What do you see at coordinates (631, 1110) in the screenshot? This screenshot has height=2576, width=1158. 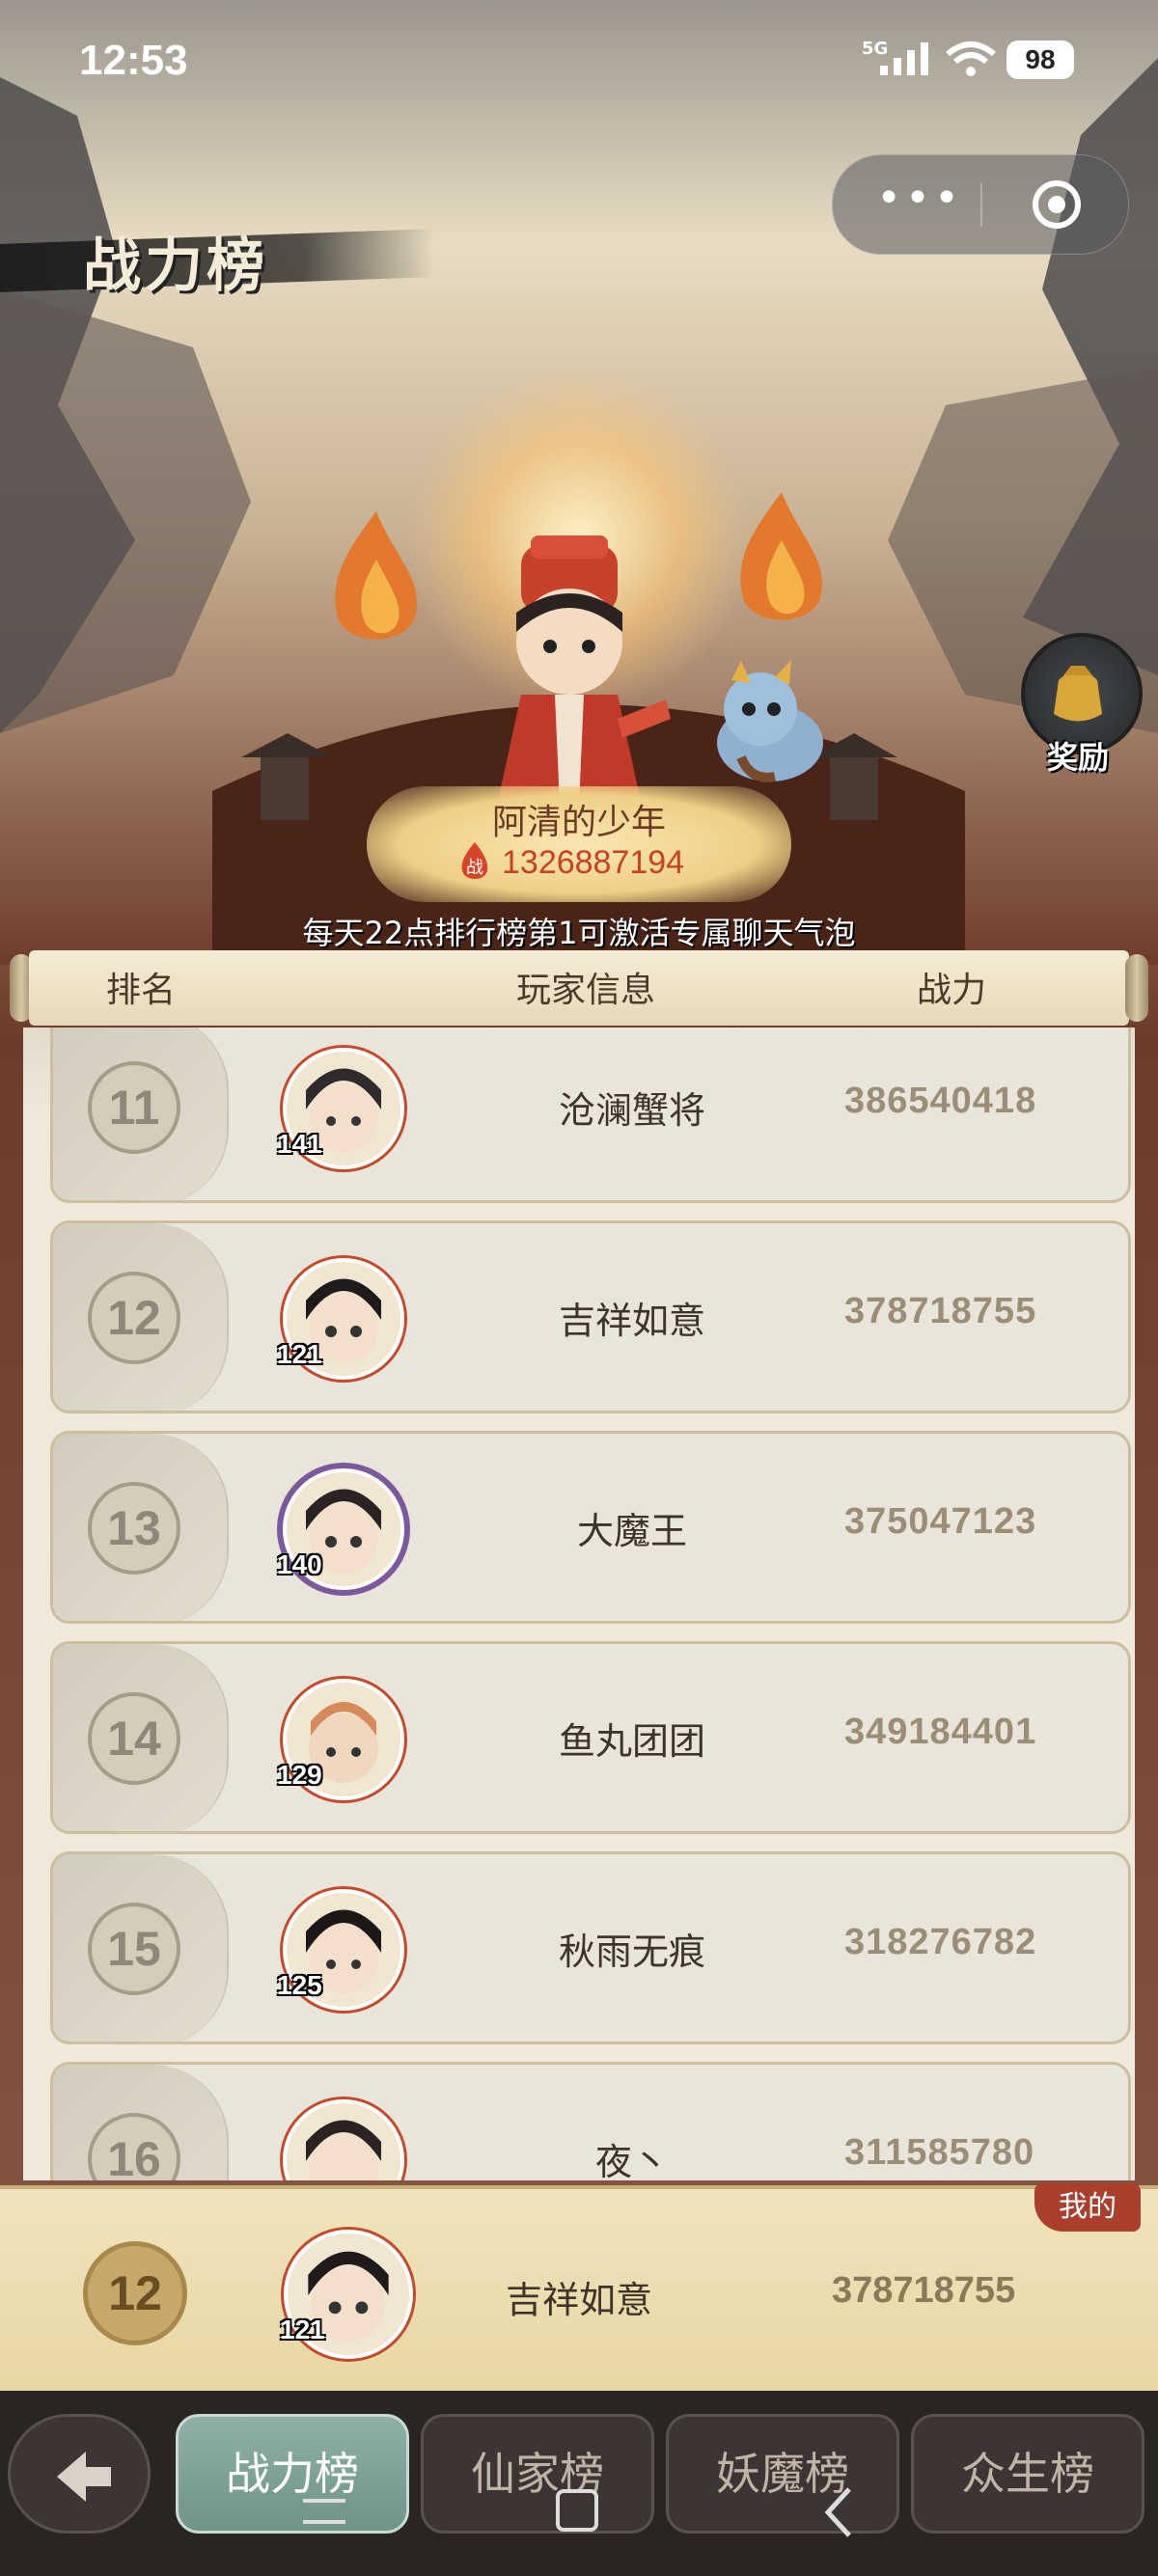 I see `player-name: 沧澜蟹将` at bounding box center [631, 1110].